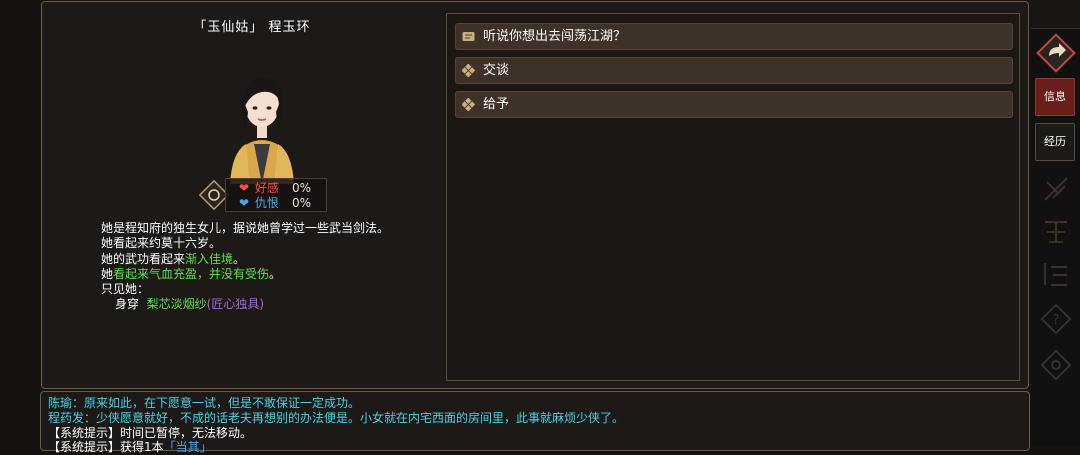 This screenshot has height=455, width=1080. What do you see at coordinates (302, 188) in the screenshot?
I see `favor-value: 0%` at bounding box center [302, 188].